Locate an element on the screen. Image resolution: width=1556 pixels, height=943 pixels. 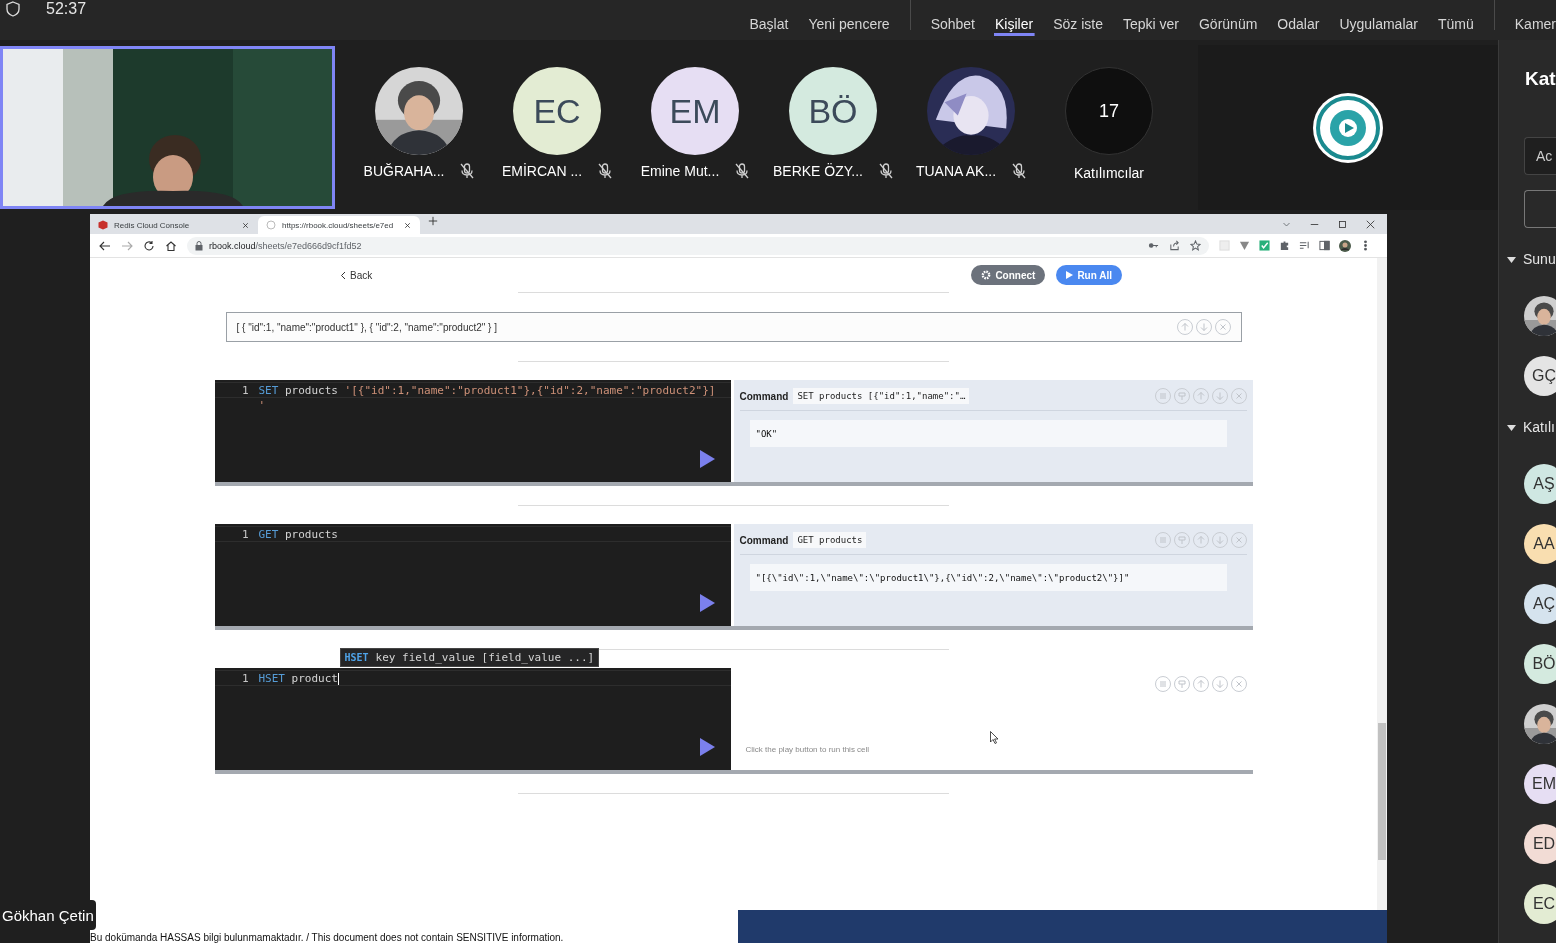
participants-label: Katılımcılar is located at coordinates (1109, 173).